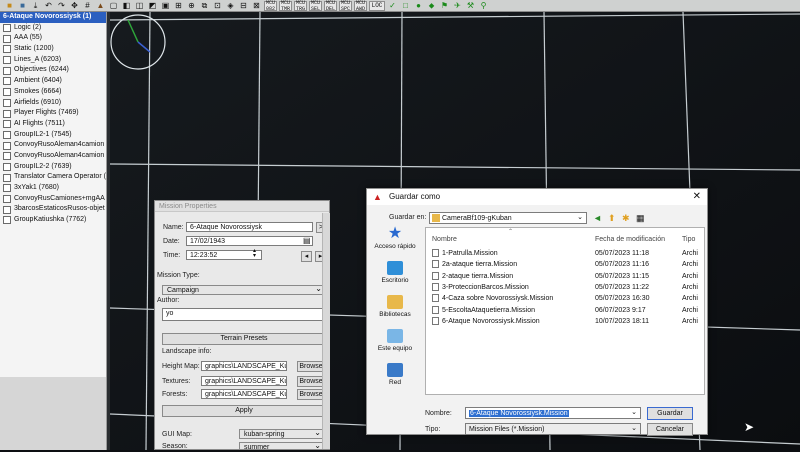 The image size is (800, 452). I want to click on file-row: 1-Patrulla.Mission 05/07/2023 11:18 Archi, so click(567, 253).